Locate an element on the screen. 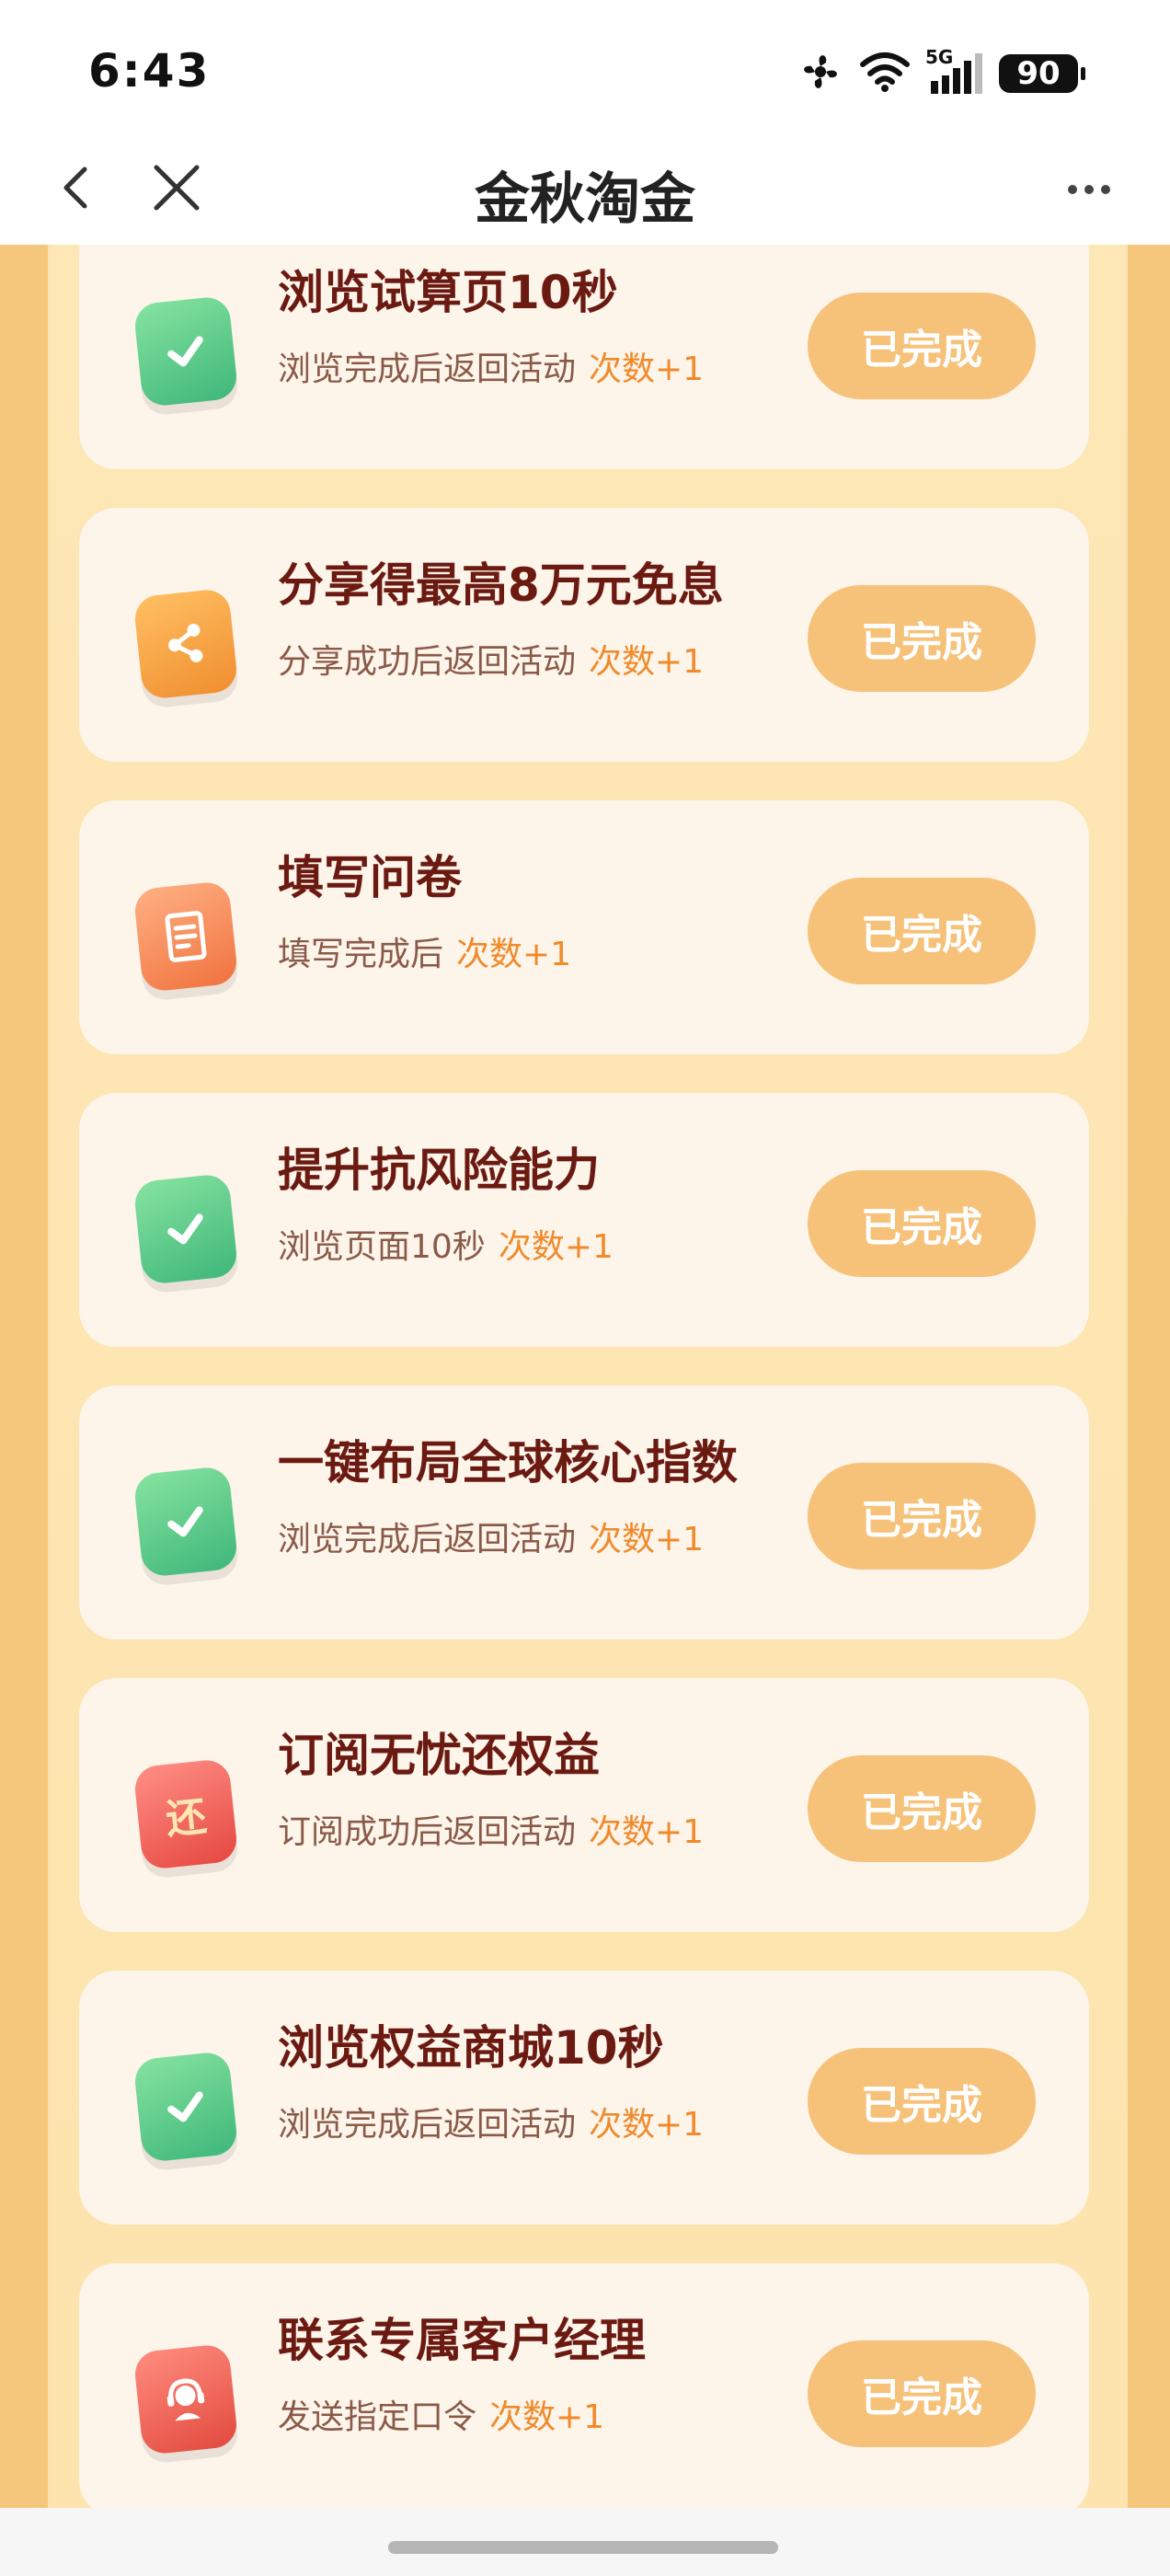 The height and width of the screenshot is (2576, 1170). task-subtitle: 分享成功后返回活动 次数+1 is located at coordinates (491, 659).